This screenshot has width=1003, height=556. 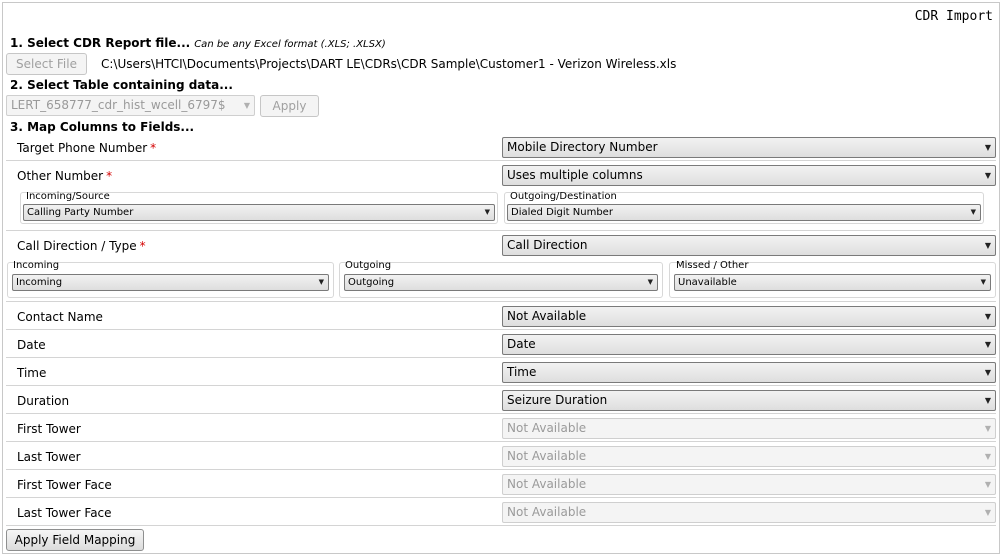 I want to click on last-tower-face-label: Last Tower Face, so click(x=64, y=513).